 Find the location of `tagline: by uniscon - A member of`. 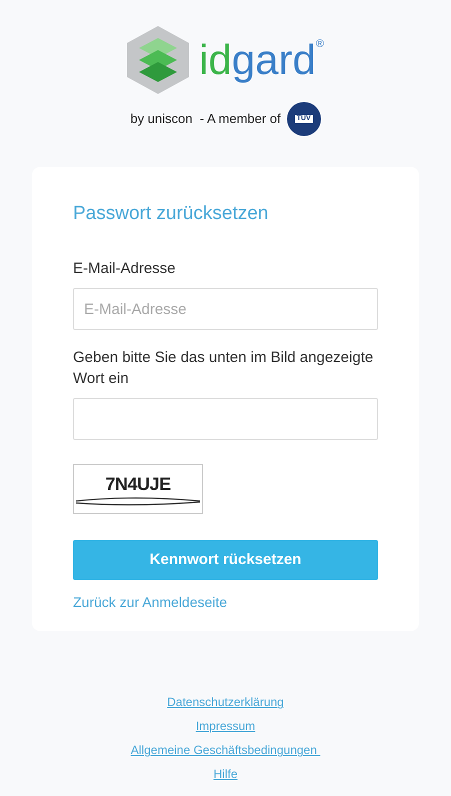

tagline: by uniscon - A member of is located at coordinates (205, 119).